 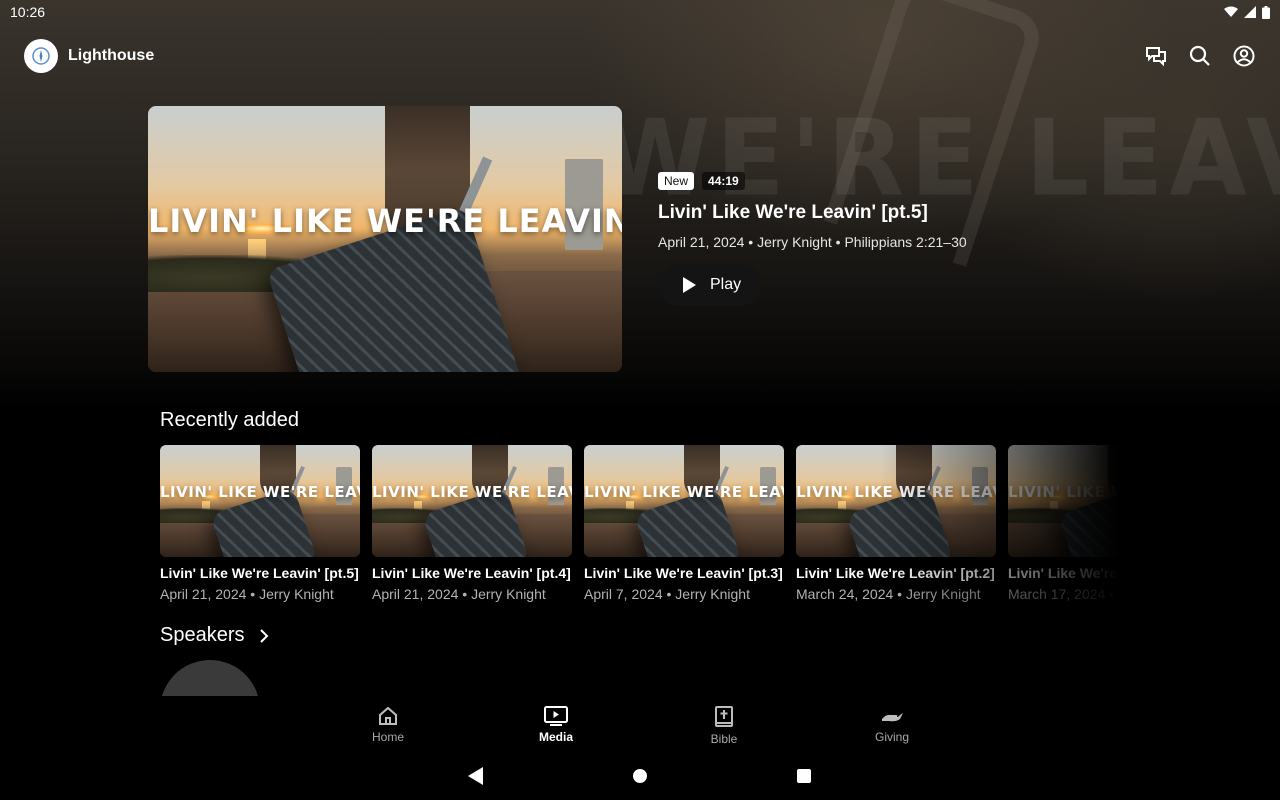 I want to click on nav-label-bible: Bible, so click(x=724, y=739).